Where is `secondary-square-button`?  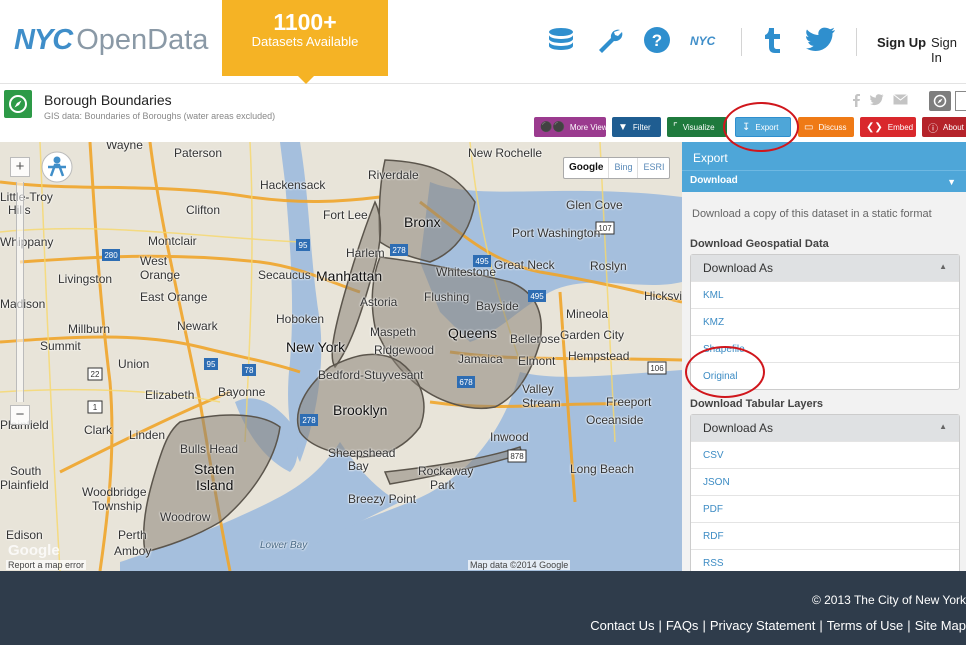
secondary-square-button is located at coordinates (960, 101).